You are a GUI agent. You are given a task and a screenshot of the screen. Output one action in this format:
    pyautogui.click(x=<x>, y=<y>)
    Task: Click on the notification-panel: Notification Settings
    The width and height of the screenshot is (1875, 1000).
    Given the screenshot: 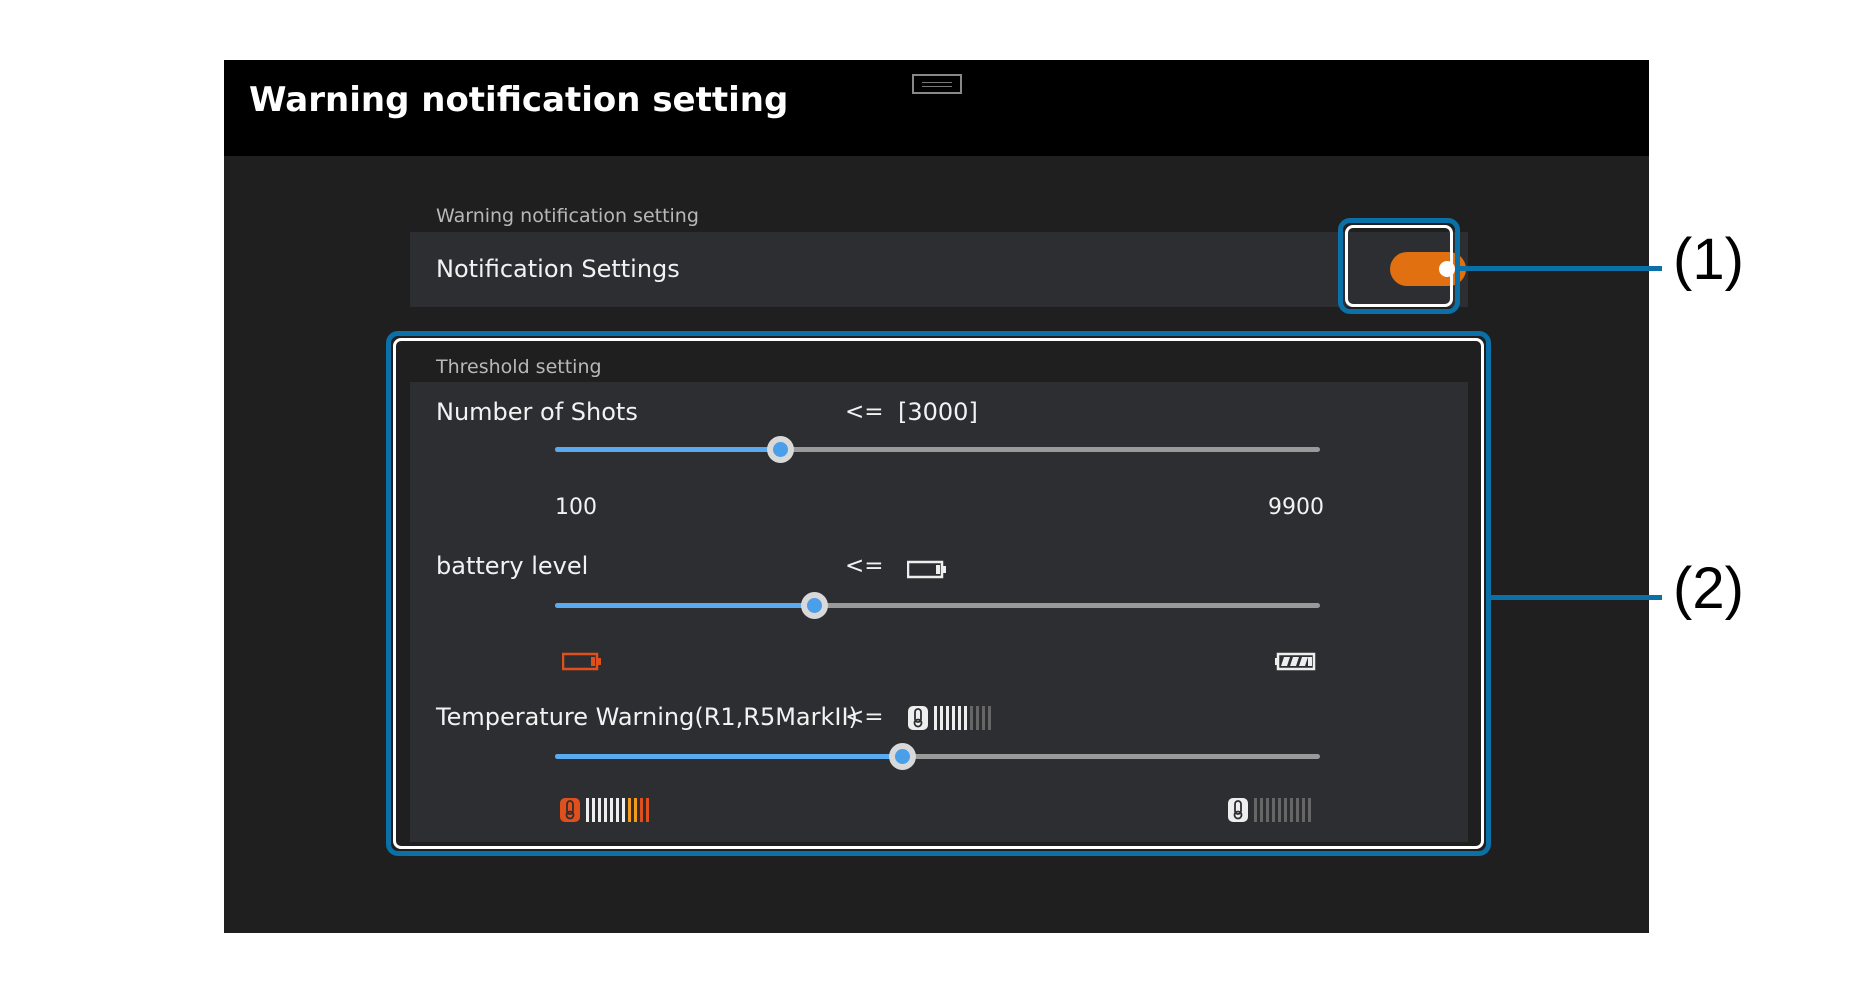 What is the action you would take?
    pyautogui.click(x=939, y=269)
    